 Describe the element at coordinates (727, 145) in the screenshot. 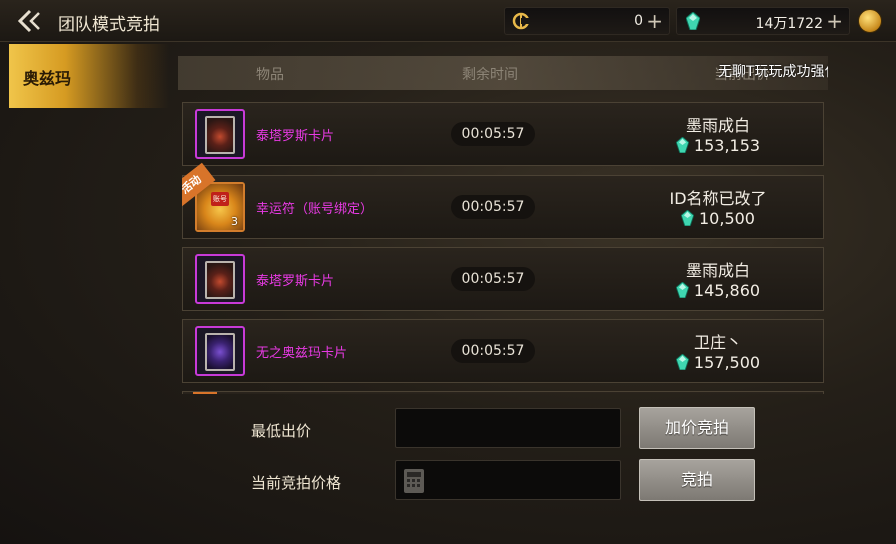

I see `price-value: 153,153` at that location.